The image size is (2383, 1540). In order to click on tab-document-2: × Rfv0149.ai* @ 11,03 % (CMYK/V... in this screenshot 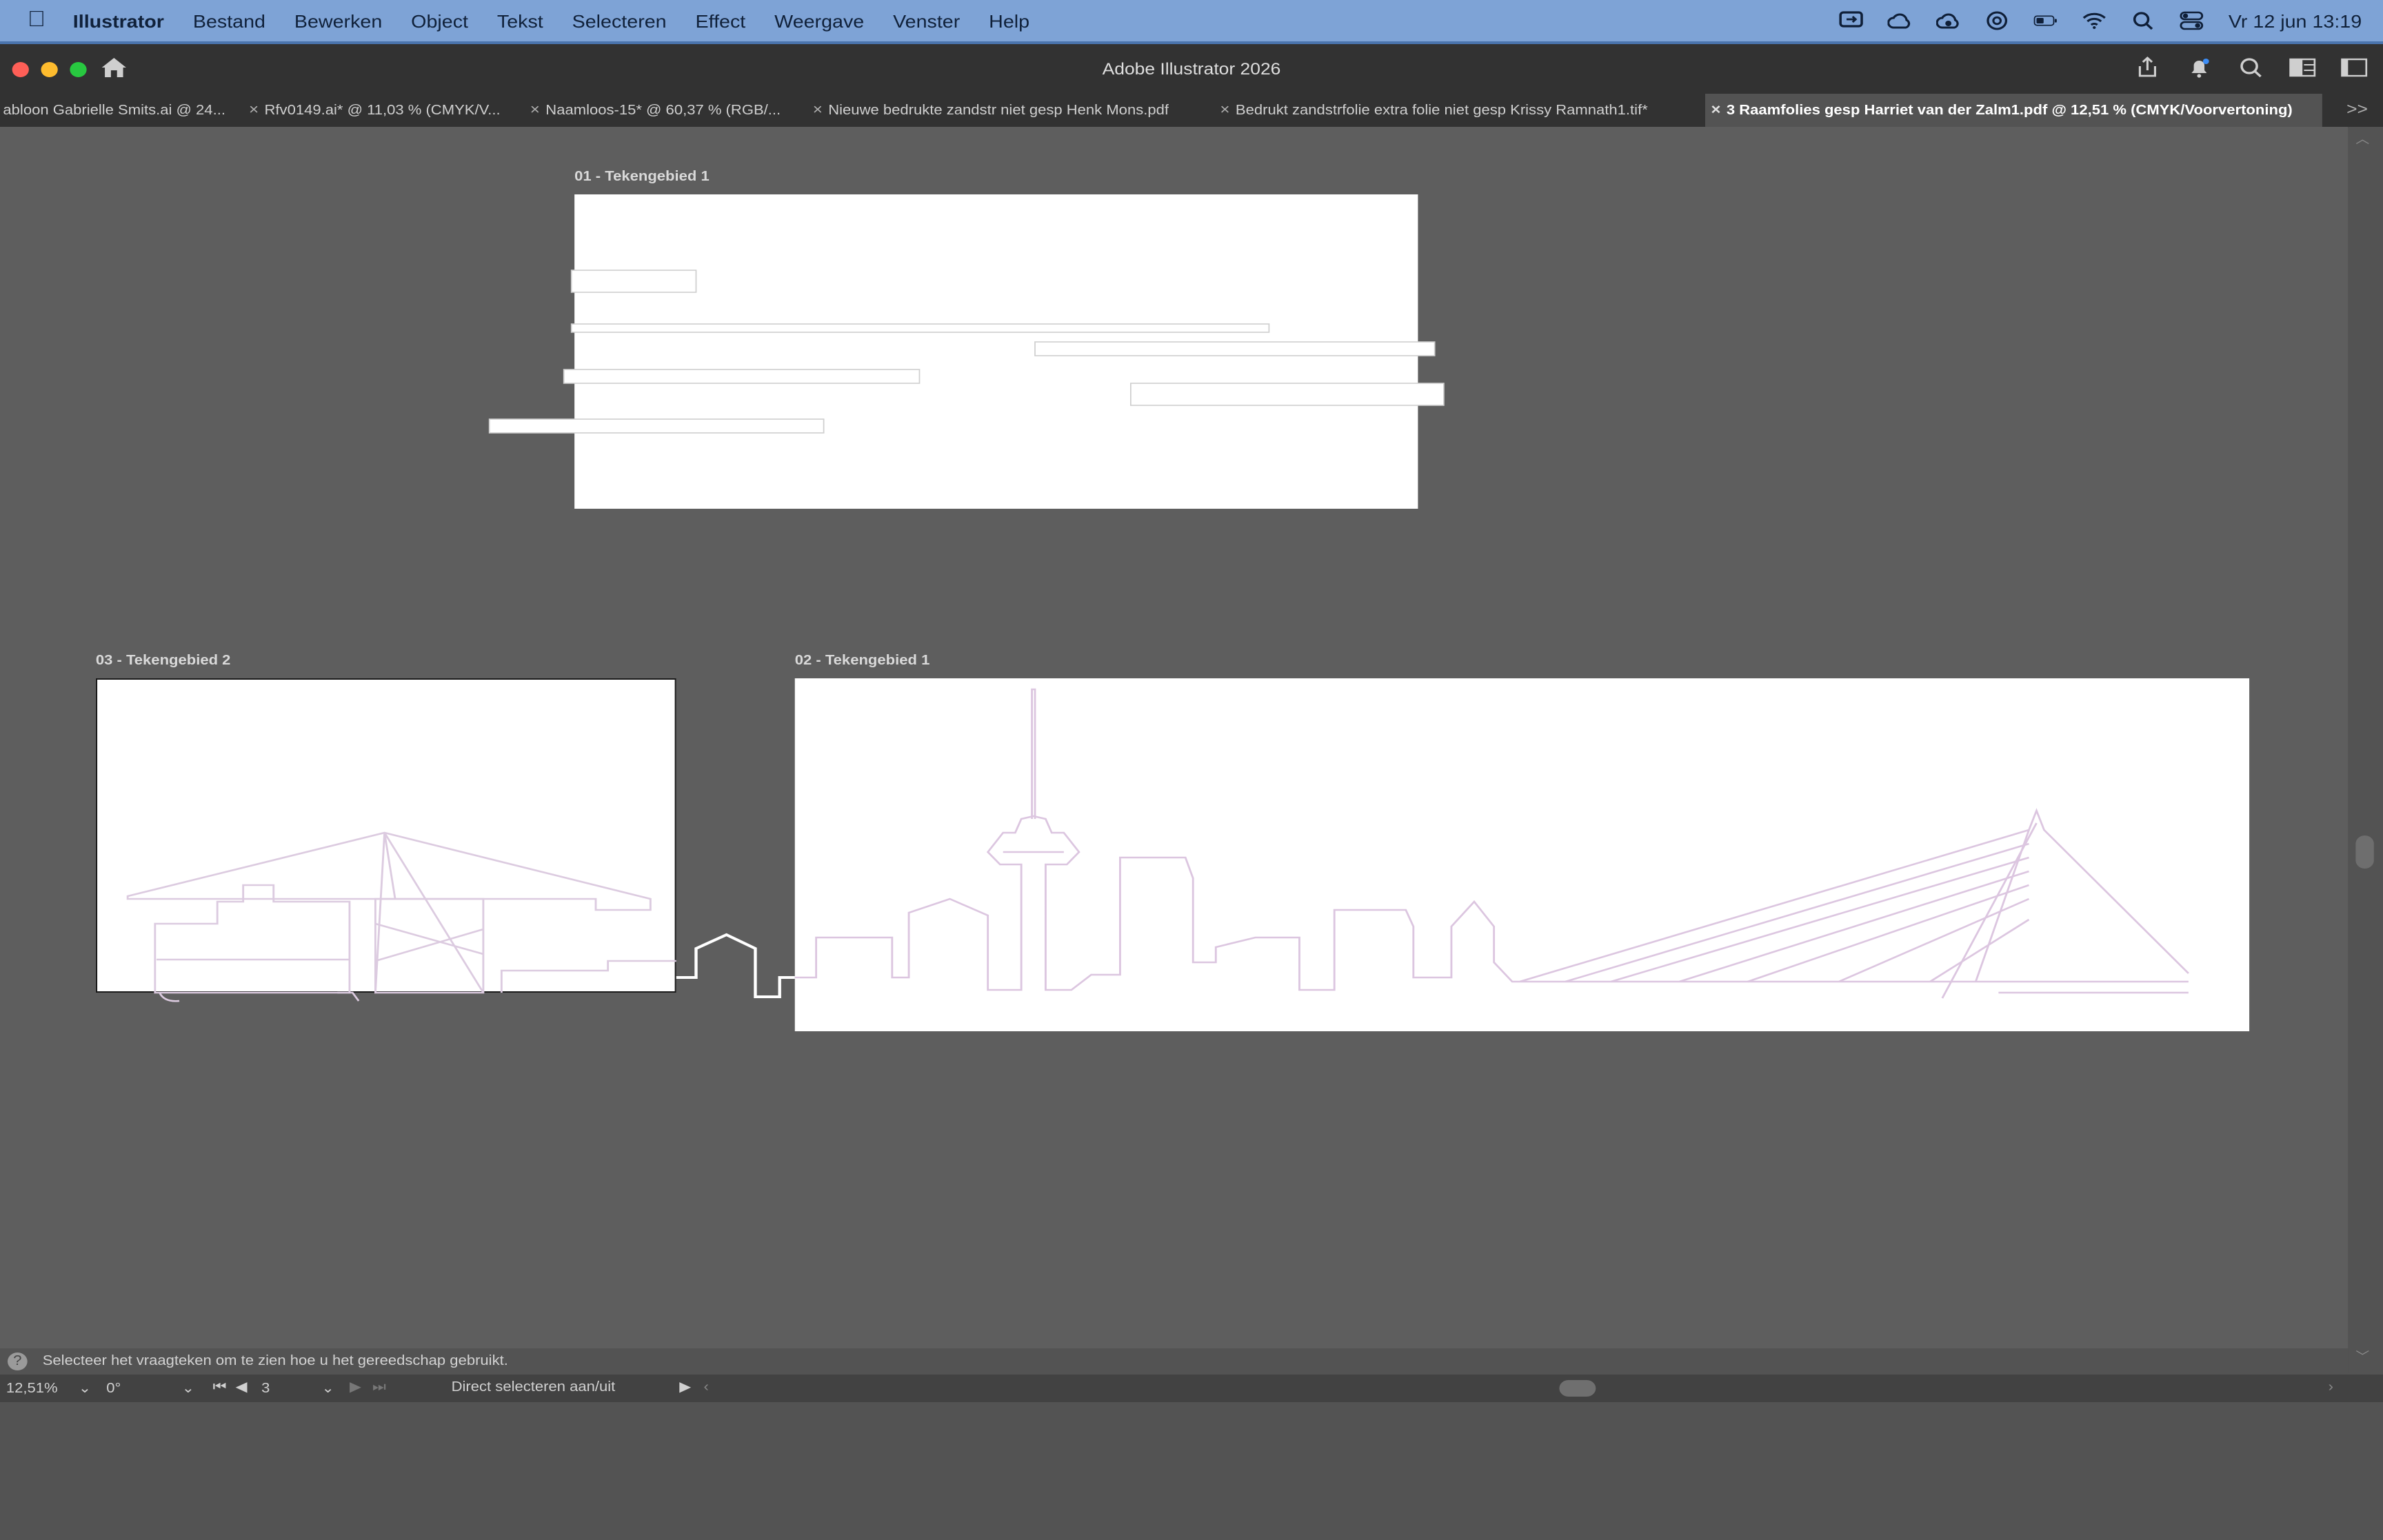, I will do `click(385, 111)`.